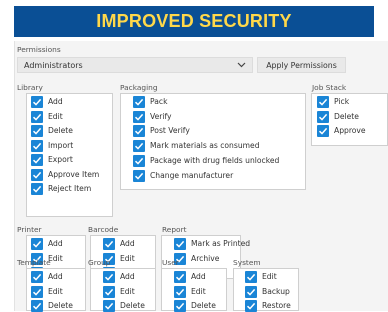 The width and height of the screenshot is (388, 312). Describe the element at coordinates (99, 262) in the screenshot. I see `group-label-group: Group` at that location.